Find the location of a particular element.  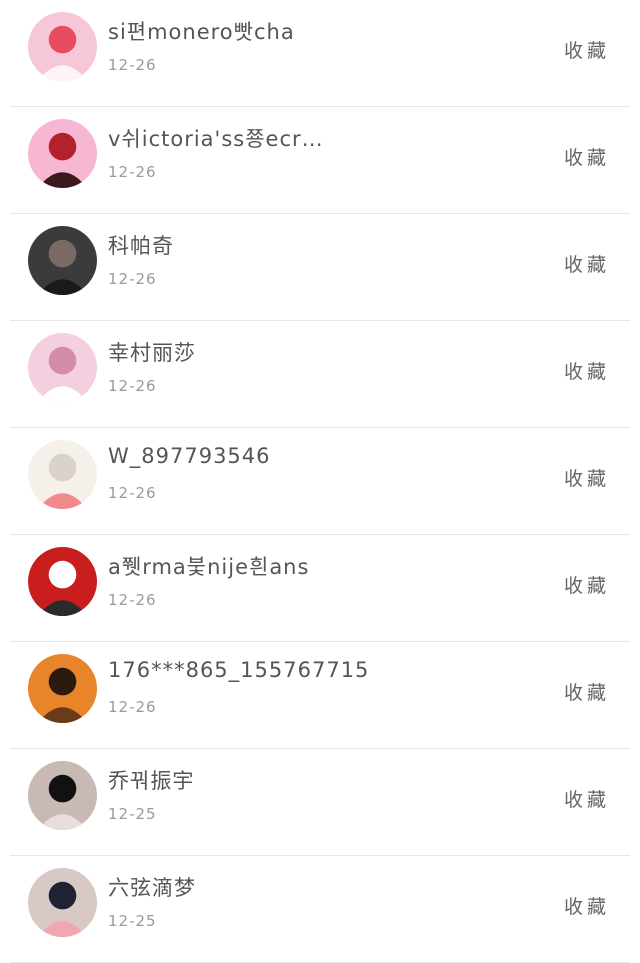

cat-hood-avatar-icon is located at coordinates (62, 902).